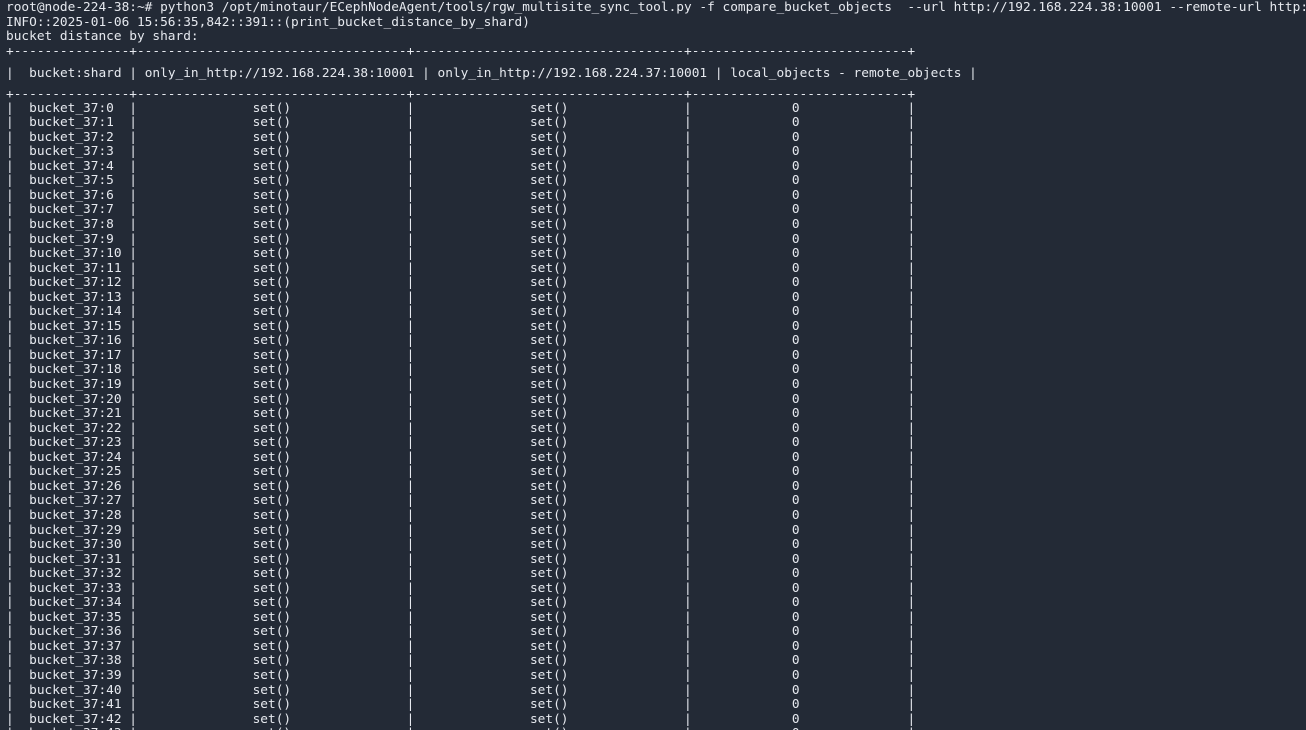 The image size is (1306, 730). I want to click on cell-bucket-shard: bucket_37:39, so click(79, 675).